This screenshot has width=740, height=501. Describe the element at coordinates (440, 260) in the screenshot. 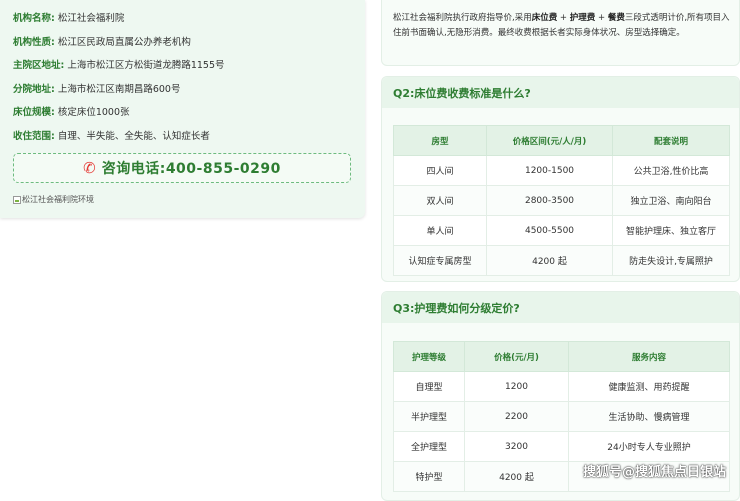

I see `table-cell: 认知症专属房型` at that location.